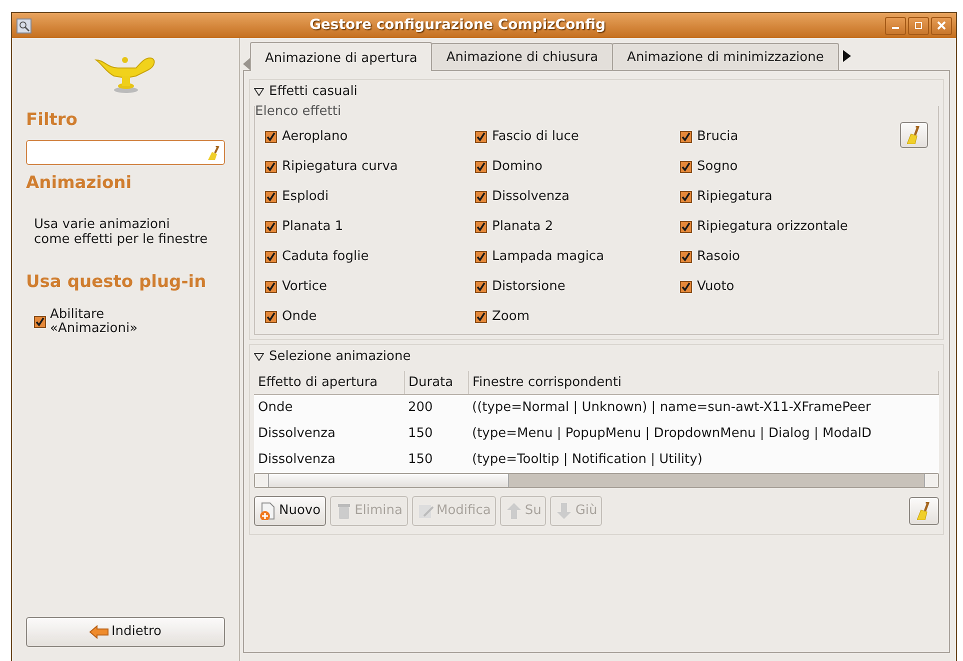 The height and width of the screenshot is (661, 963). Describe the element at coordinates (529, 286) in the screenshot. I see `checkbox-label: Distorsione` at that location.